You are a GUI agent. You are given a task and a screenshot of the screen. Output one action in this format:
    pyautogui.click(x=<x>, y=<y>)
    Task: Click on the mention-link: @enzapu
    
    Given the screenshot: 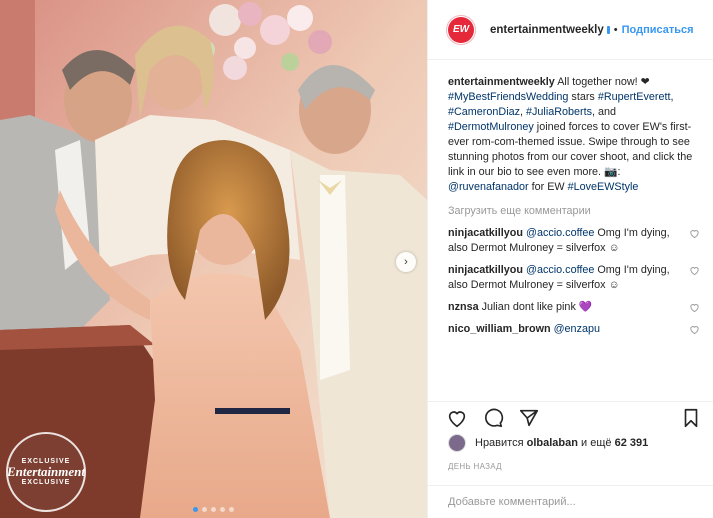 What is the action you would take?
    pyautogui.click(x=577, y=329)
    